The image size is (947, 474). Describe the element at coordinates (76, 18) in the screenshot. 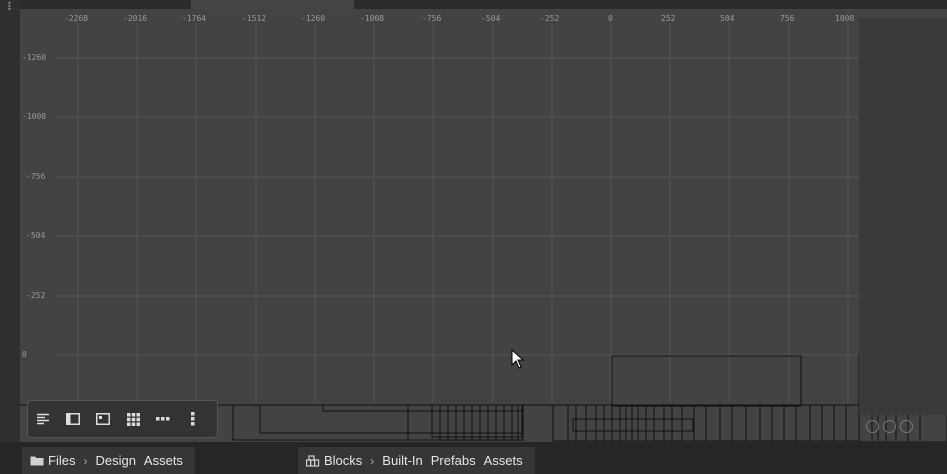

I see `ruler-tick-x: -2268` at that location.